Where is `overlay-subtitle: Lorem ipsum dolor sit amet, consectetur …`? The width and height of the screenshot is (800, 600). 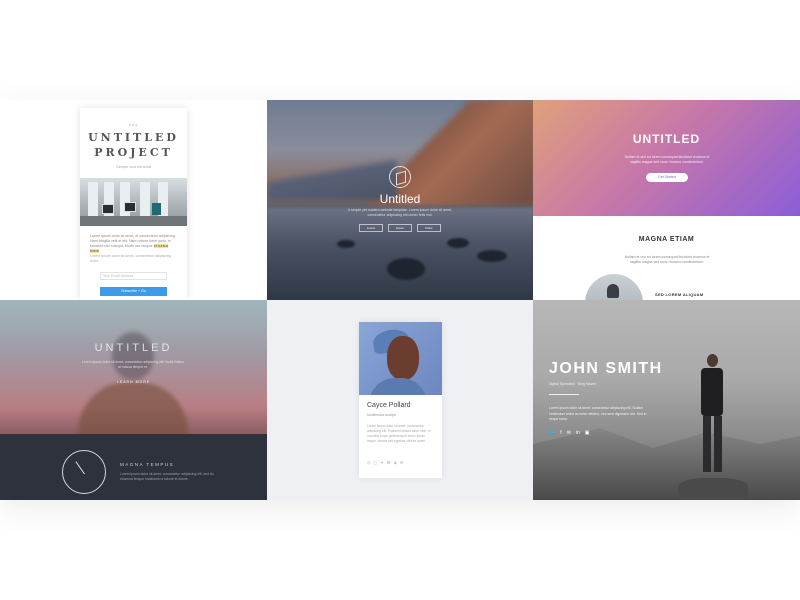 overlay-subtitle: Lorem ipsum dolor sit amet, consectetur … is located at coordinates (133, 364).